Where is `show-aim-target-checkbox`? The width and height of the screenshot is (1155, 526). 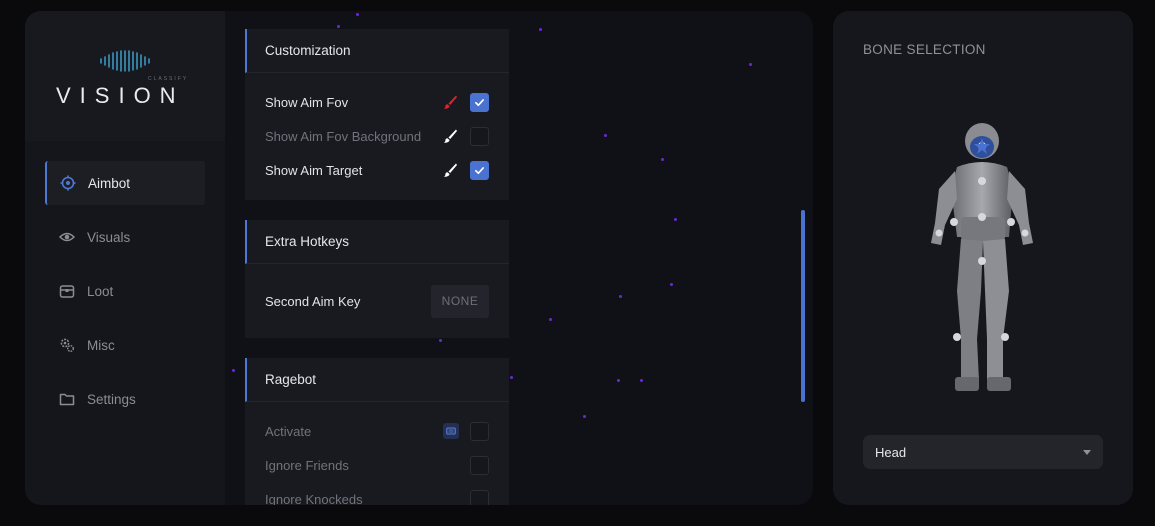
show-aim-target-checkbox is located at coordinates (479, 170).